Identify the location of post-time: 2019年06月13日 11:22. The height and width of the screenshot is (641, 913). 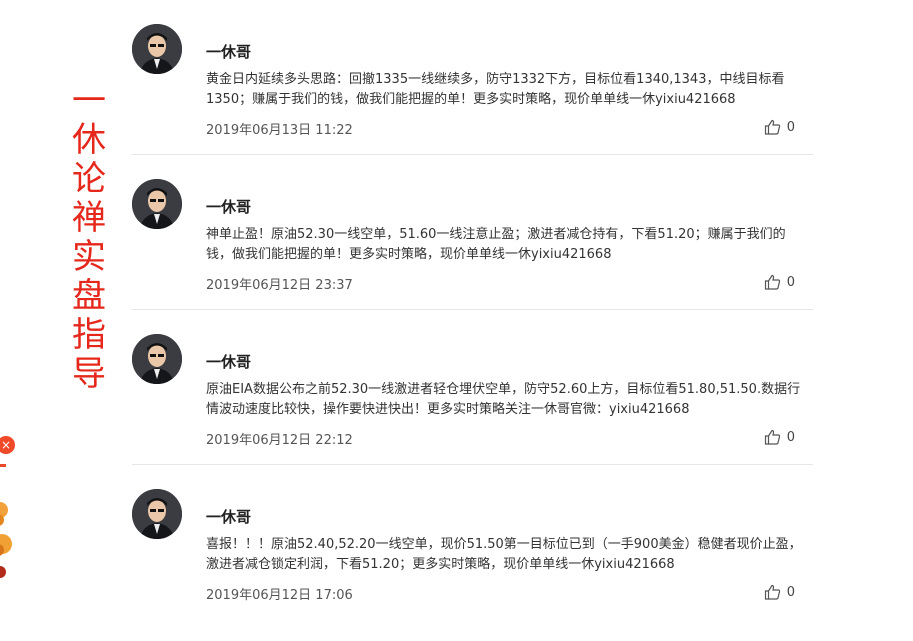
(279, 130).